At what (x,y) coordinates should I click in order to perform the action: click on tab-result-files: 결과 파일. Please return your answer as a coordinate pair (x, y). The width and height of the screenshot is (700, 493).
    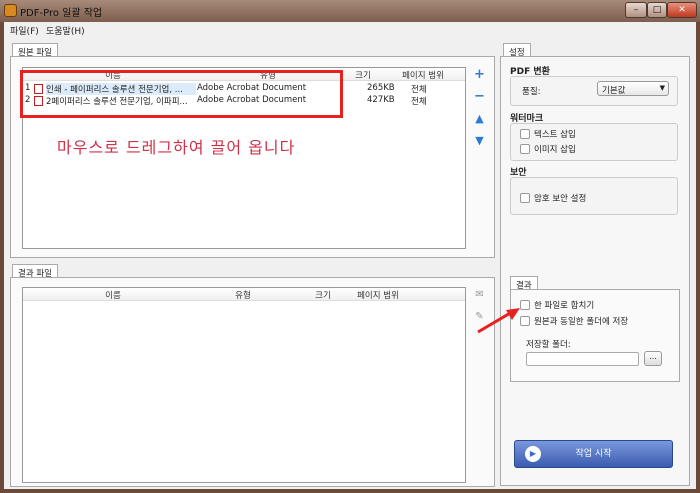
    Looking at the image, I should click on (35, 271).